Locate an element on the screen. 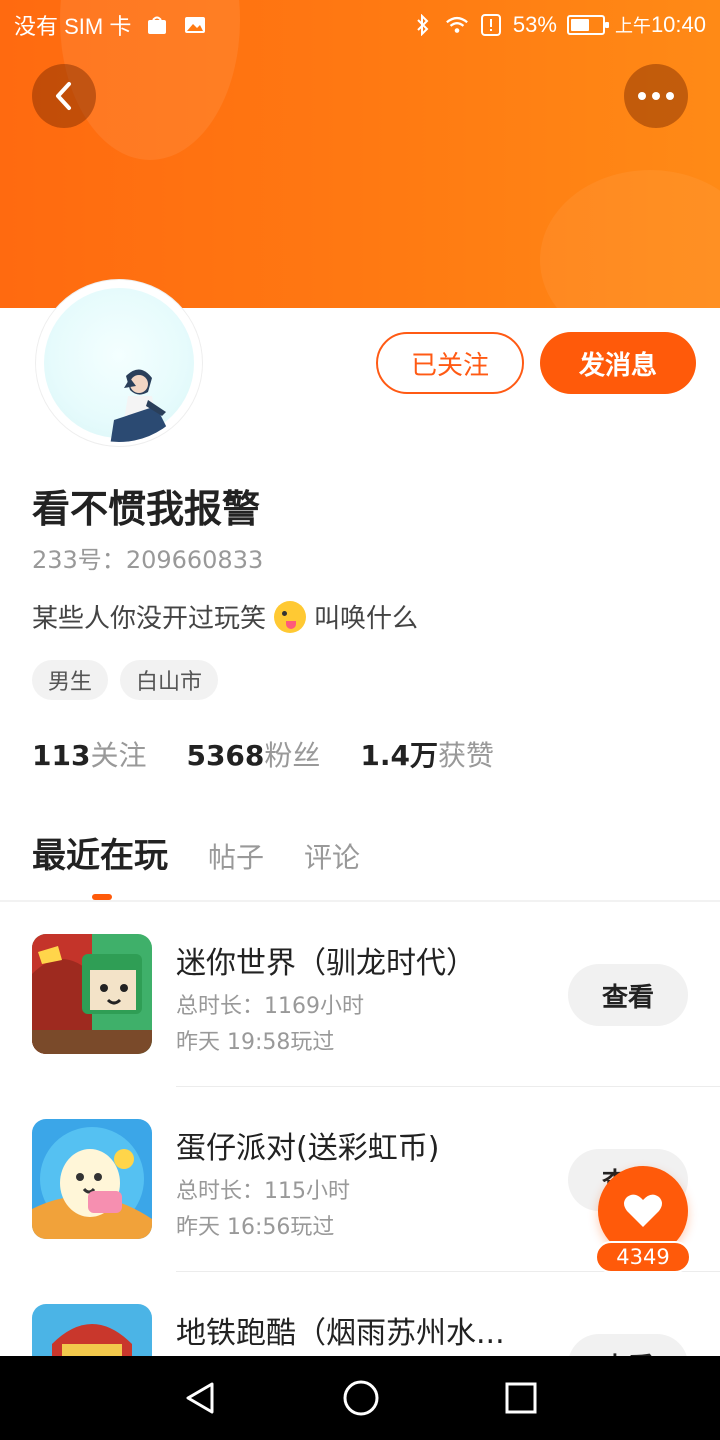 The width and height of the screenshot is (720, 1440). profile-tags: 男生 白山市 is located at coordinates (125, 680).